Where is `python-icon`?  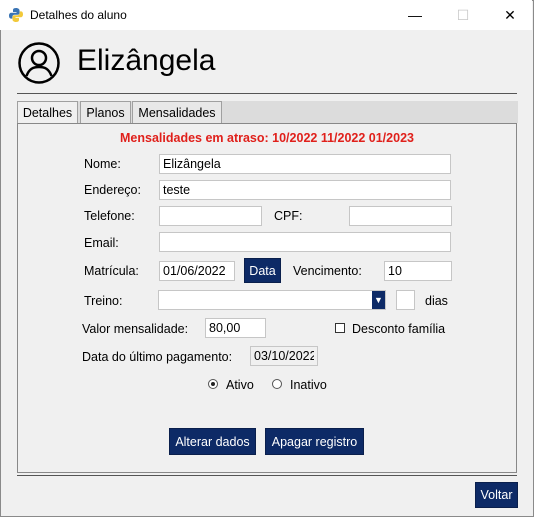 python-icon is located at coordinates (16, 15).